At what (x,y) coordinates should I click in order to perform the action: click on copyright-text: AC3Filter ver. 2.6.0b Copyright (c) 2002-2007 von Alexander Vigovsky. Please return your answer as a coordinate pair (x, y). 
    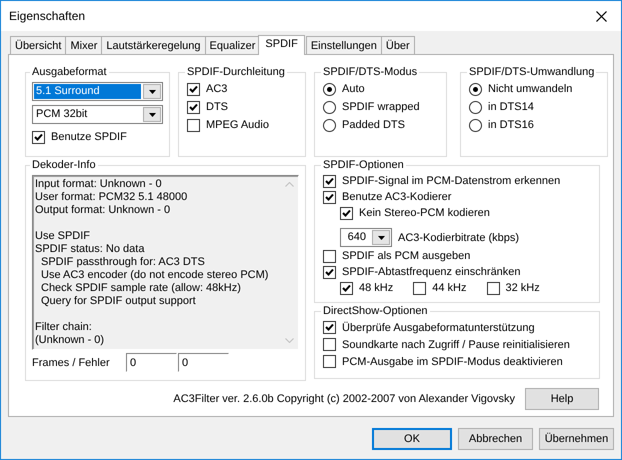
    Looking at the image, I should click on (344, 399).